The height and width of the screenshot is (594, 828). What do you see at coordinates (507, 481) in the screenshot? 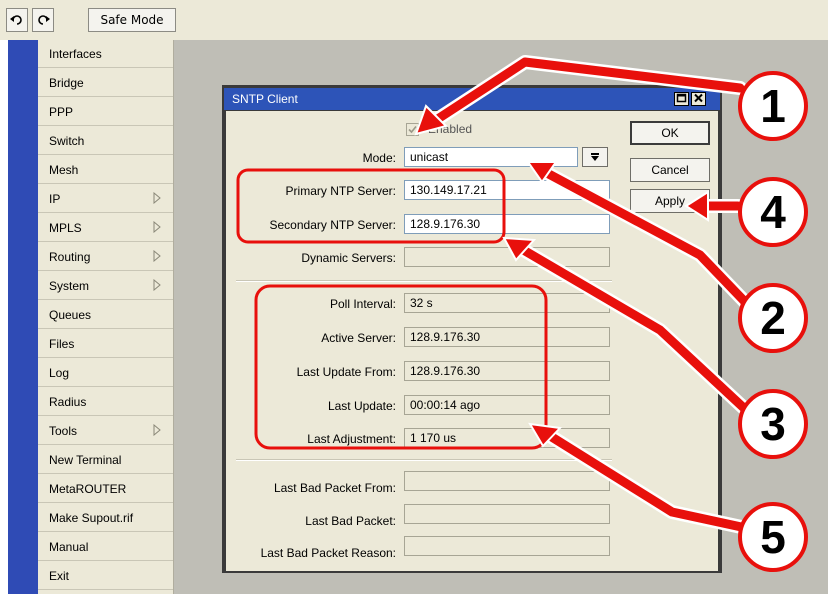
I see `last-bad-packet-from-field` at bounding box center [507, 481].